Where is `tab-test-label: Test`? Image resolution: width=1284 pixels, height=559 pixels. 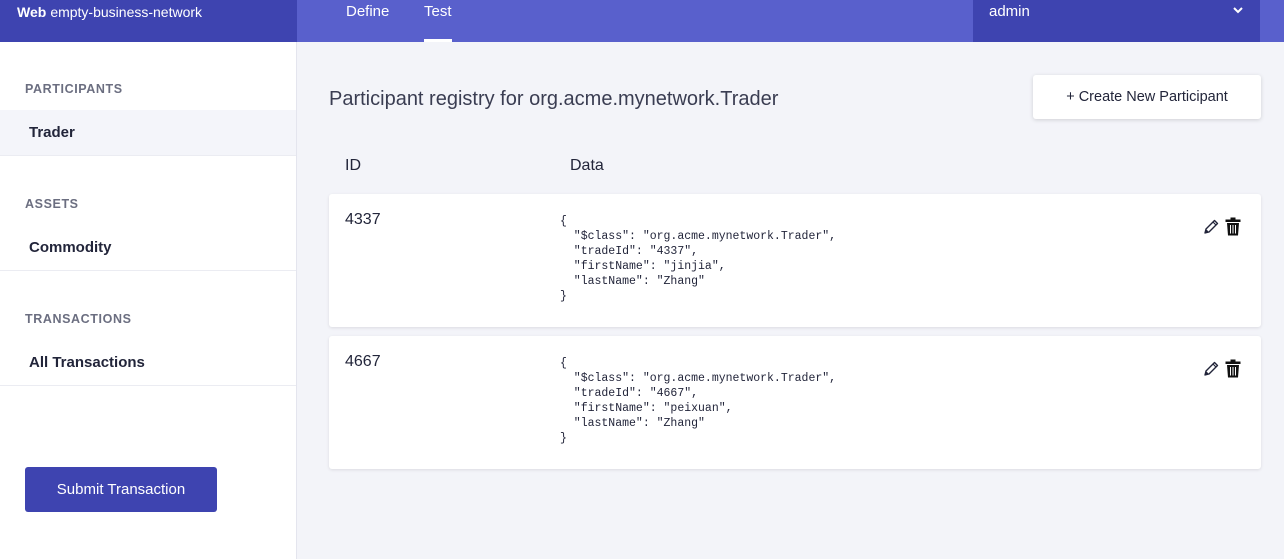 tab-test-label: Test is located at coordinates (438, 11).